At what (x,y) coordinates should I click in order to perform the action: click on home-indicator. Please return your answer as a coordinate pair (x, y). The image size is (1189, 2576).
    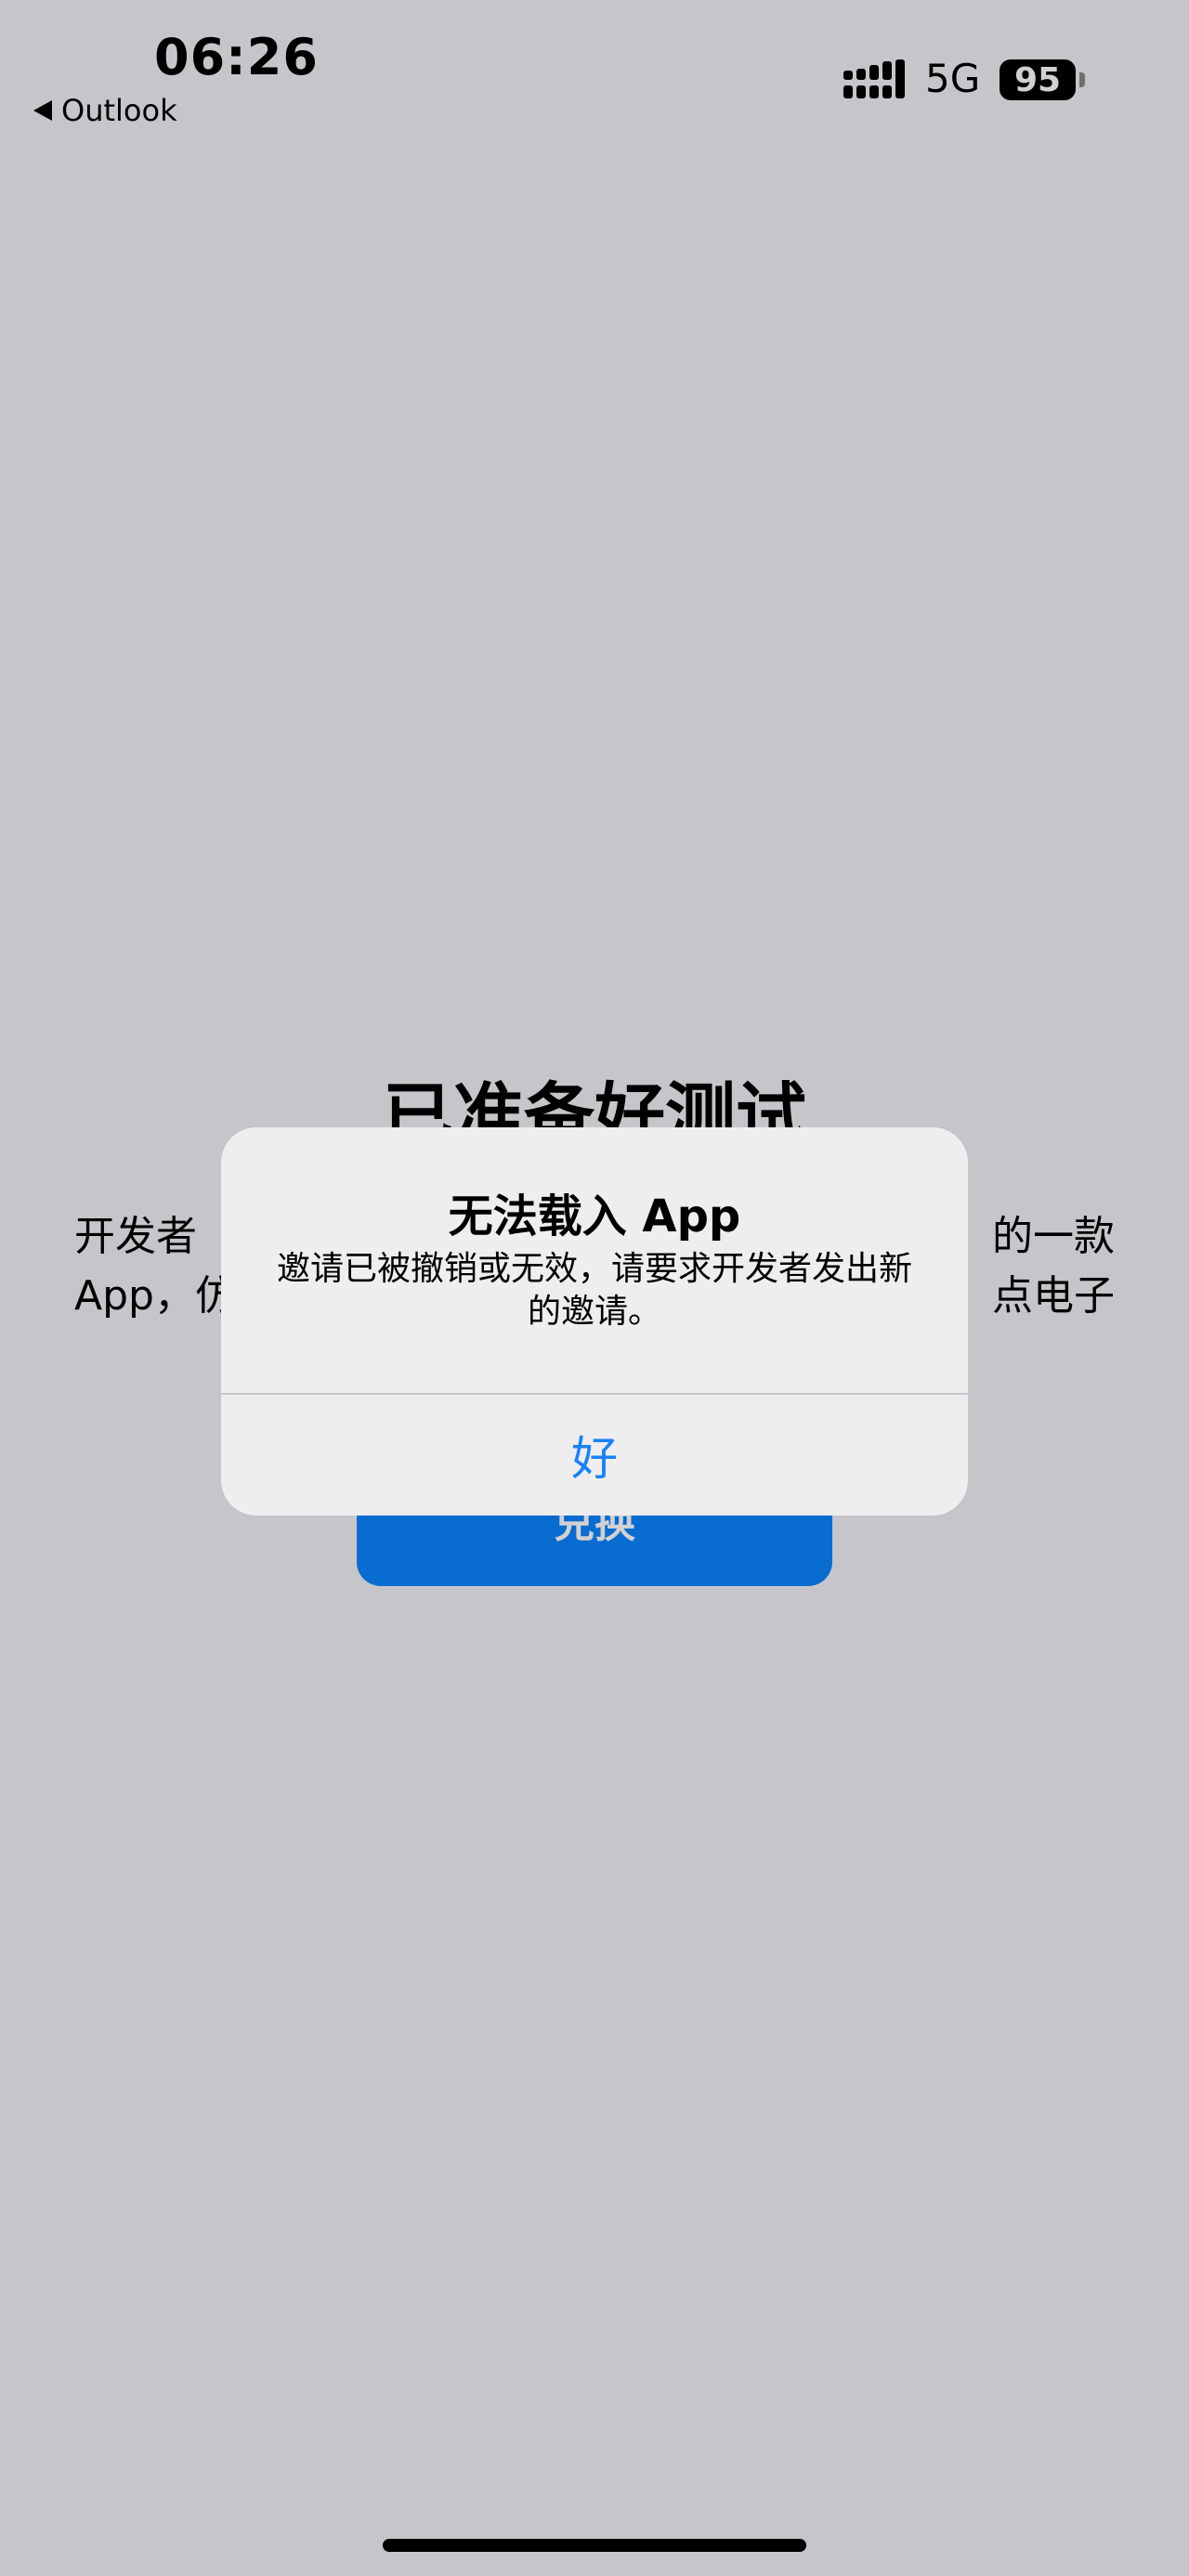
    Looking at the image, I should click on (594, 2545).